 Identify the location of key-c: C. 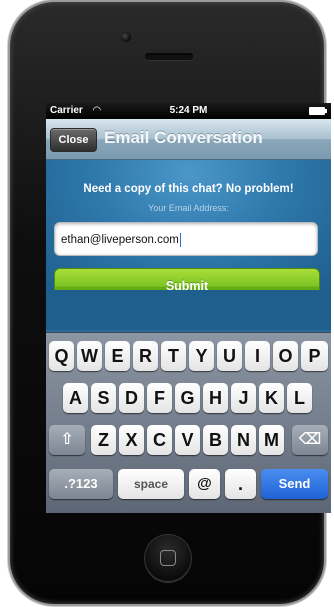
(159, 440).